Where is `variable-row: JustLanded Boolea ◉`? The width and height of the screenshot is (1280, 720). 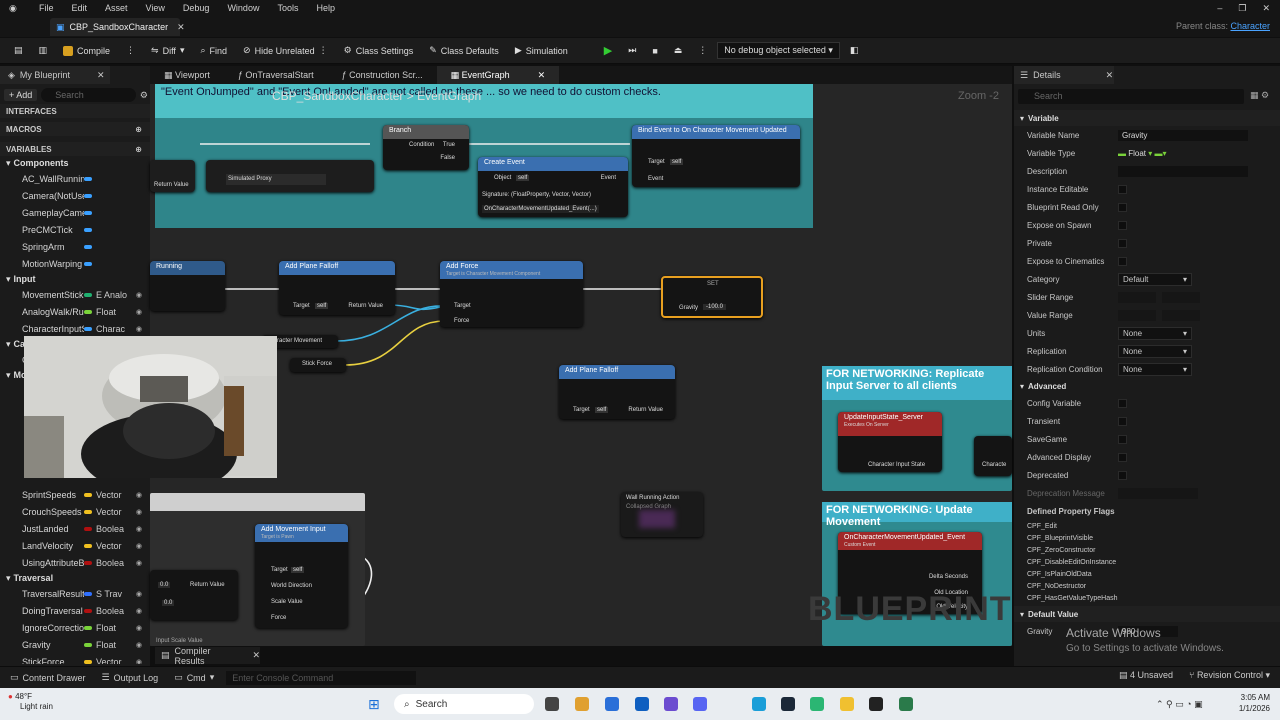 variable-row: JustLanded Boolea ◉ is located at coordinates (75, 528).